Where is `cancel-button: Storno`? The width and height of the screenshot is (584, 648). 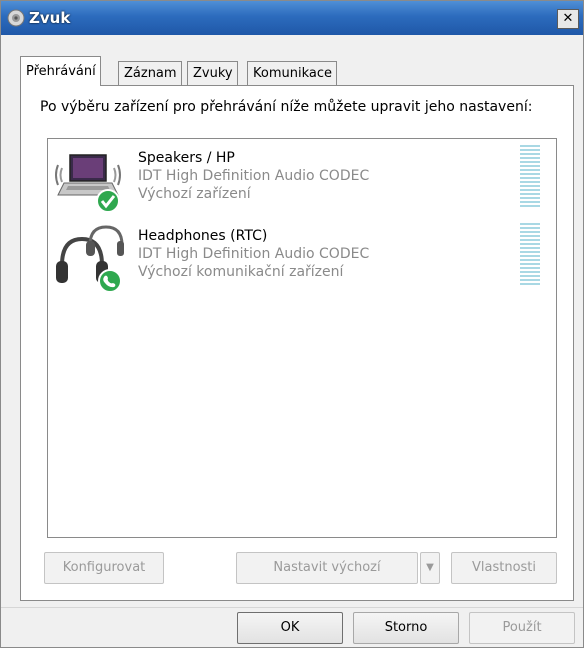 cancel-button: Storno is located at coordinates (406, 628).